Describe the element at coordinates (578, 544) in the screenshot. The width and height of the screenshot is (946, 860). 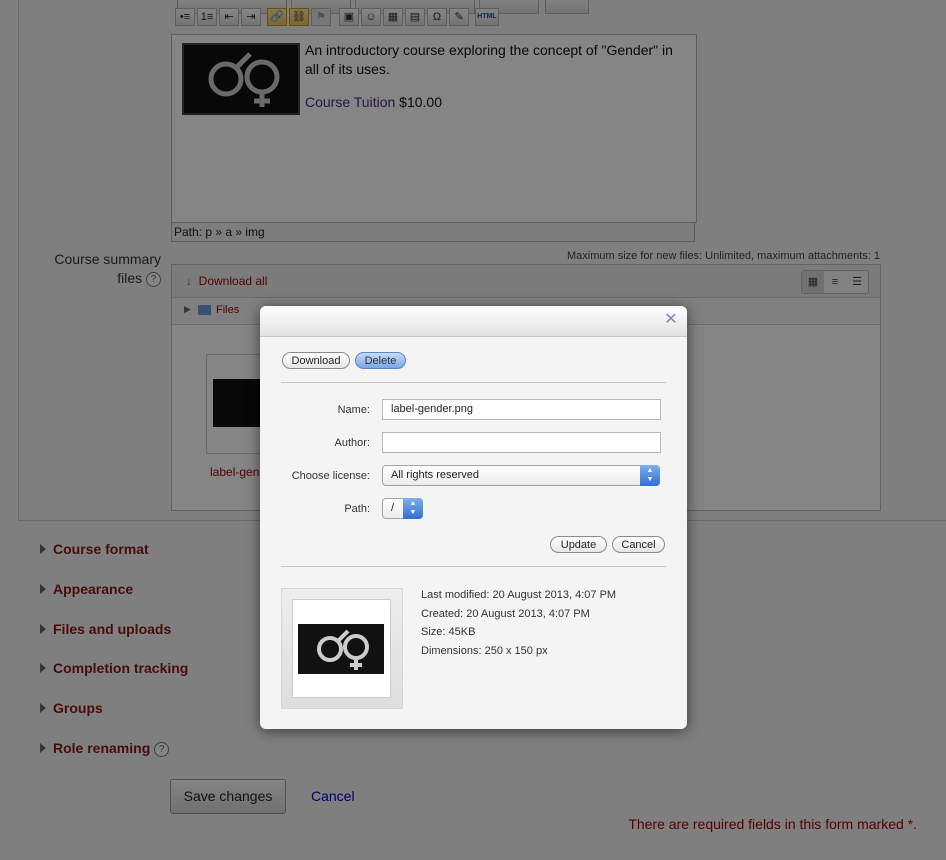
I see `update-button: Update` at that location.